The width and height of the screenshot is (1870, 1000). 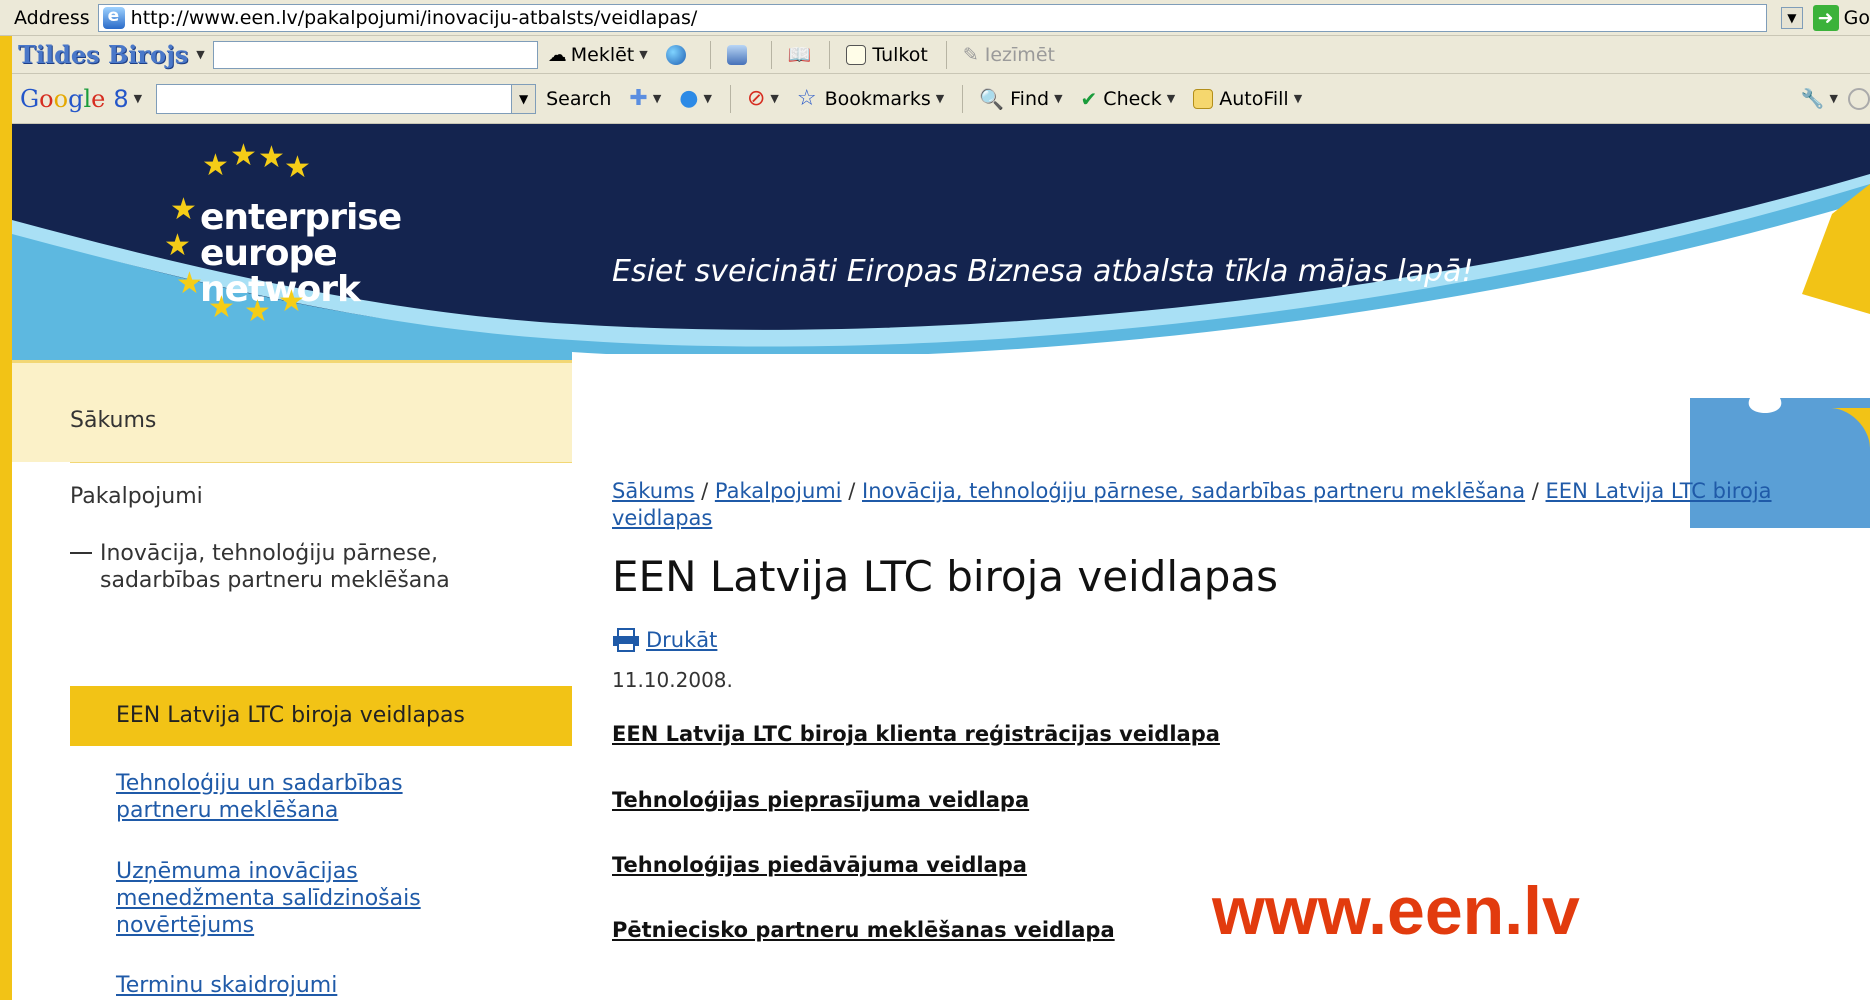 I want to click on settings-button: 🔧 ▼, so click(x=1819, y=98).